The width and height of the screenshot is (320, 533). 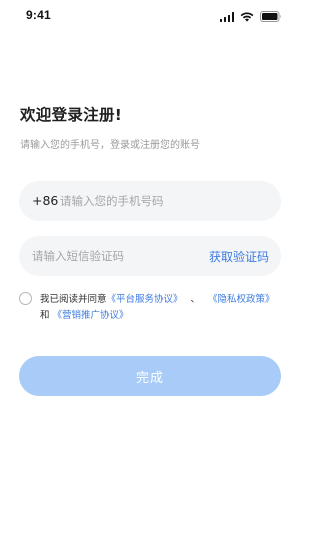 I want to click on privacy-policy-link: 《隐私权政策》, so click(x=241, y=299).